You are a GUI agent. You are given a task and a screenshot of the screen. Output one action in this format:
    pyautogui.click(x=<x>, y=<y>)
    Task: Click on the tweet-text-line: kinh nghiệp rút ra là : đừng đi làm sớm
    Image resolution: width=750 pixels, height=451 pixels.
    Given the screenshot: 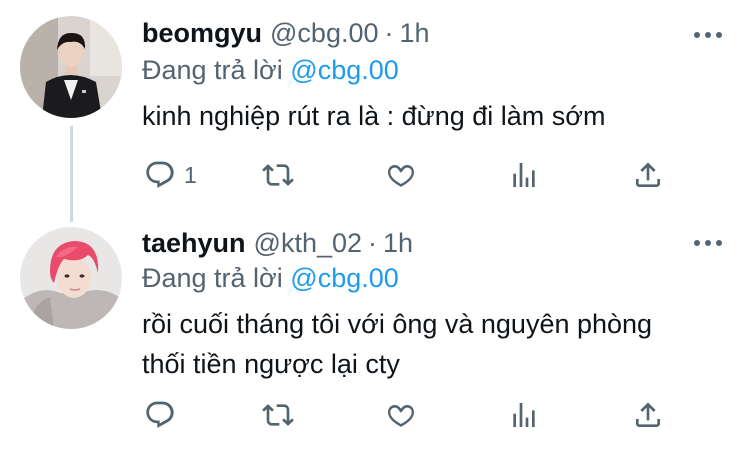 What is the action you would take?
    pyautogui.click(x=374, y=116)
    